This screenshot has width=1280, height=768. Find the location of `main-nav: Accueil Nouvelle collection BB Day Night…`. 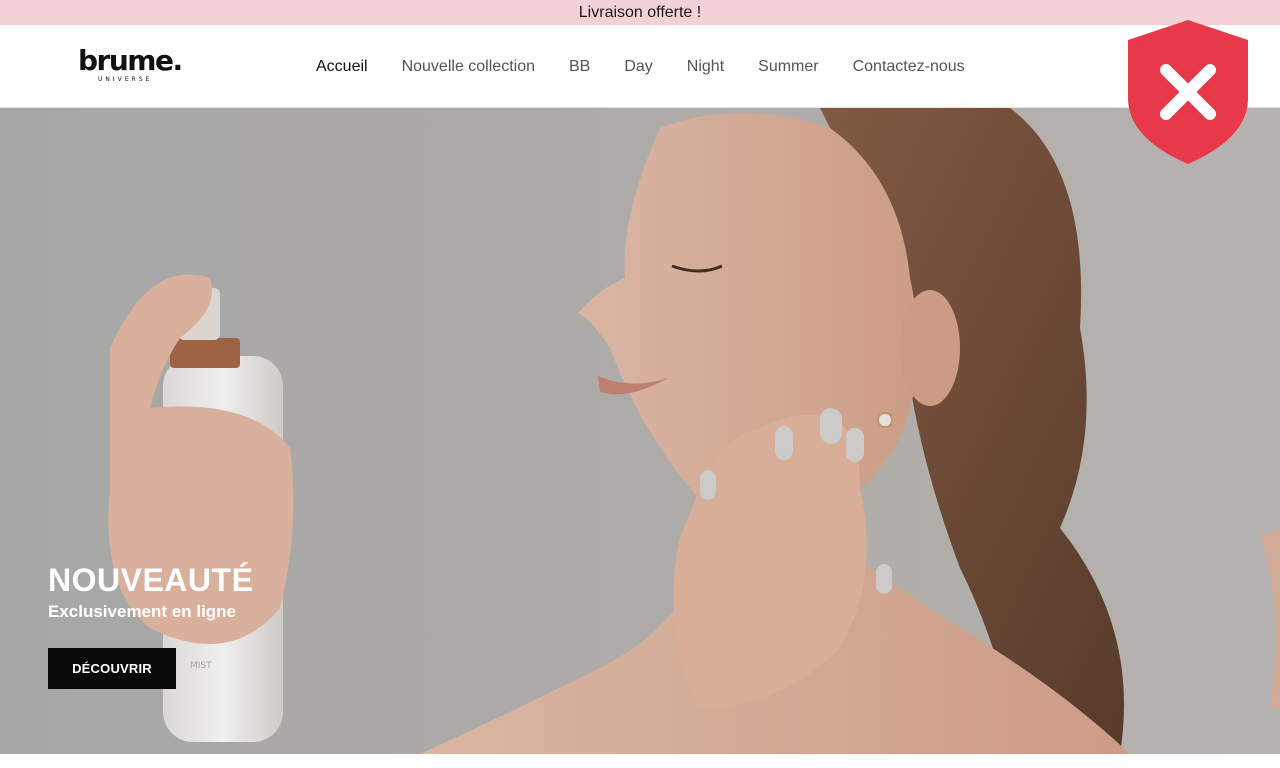

main-nav: Accueil Nouvelle collection BB Day Night… is located at coordinates (657, 66).